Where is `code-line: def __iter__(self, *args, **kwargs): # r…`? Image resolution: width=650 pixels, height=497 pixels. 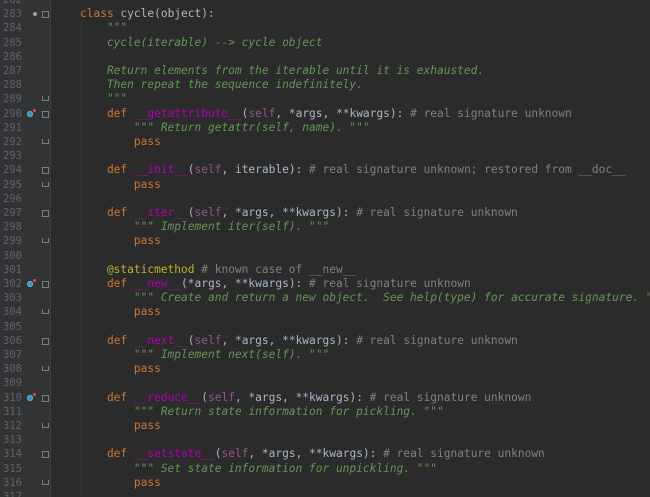
code-line: def __iter__(self, *args, **kwargs): # r… is located at coordinates (299, 213).